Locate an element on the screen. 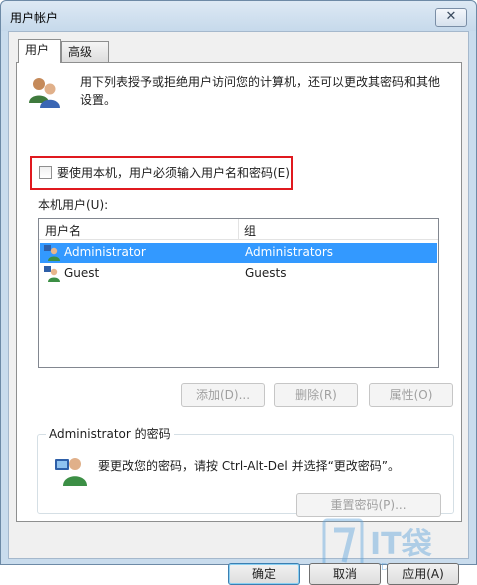 This screenshot has height=585, width=477. local-users-label: 本机用户(U): is located at coordinates (73, 205).